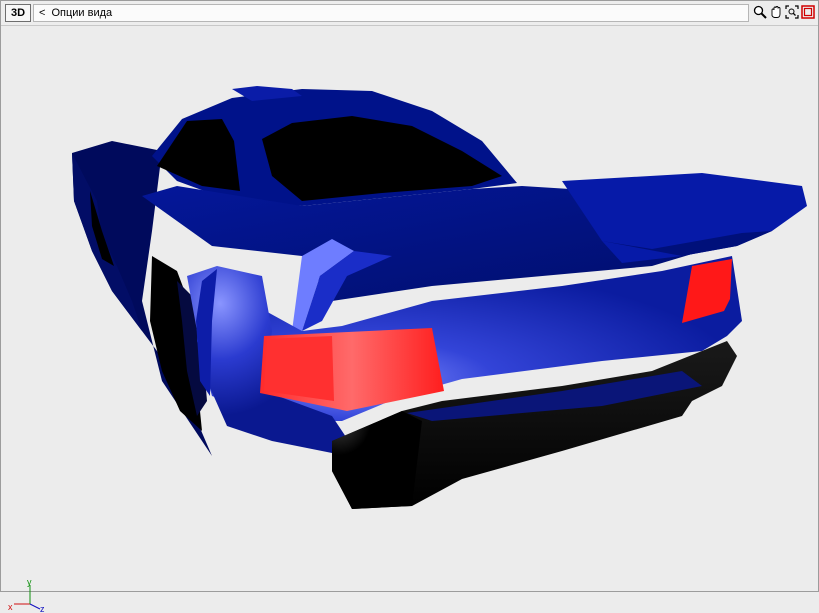 The height and width of the screenshot is (613, 819). What do you see at coordinates (82, 13) in the screenshot?
I see `view-options-label: Опции вида` at bounding box center [82, 13].